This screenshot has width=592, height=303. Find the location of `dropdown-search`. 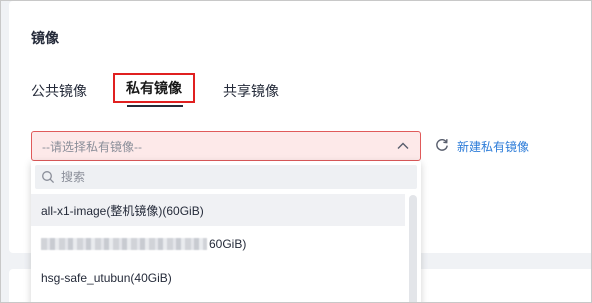

dropdown-search is located at coordinates (226, 177).